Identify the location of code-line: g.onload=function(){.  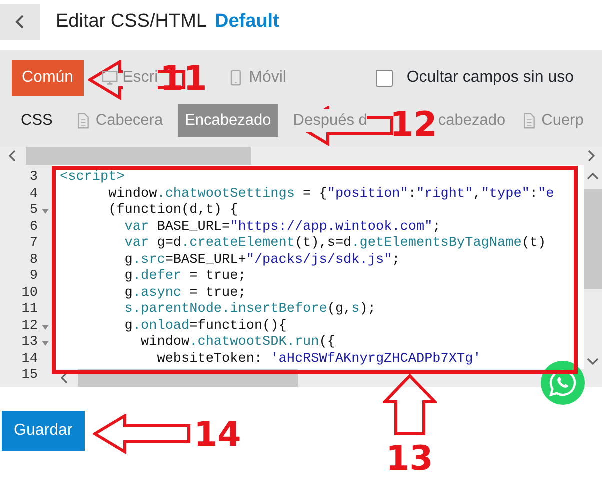
(206, 326).